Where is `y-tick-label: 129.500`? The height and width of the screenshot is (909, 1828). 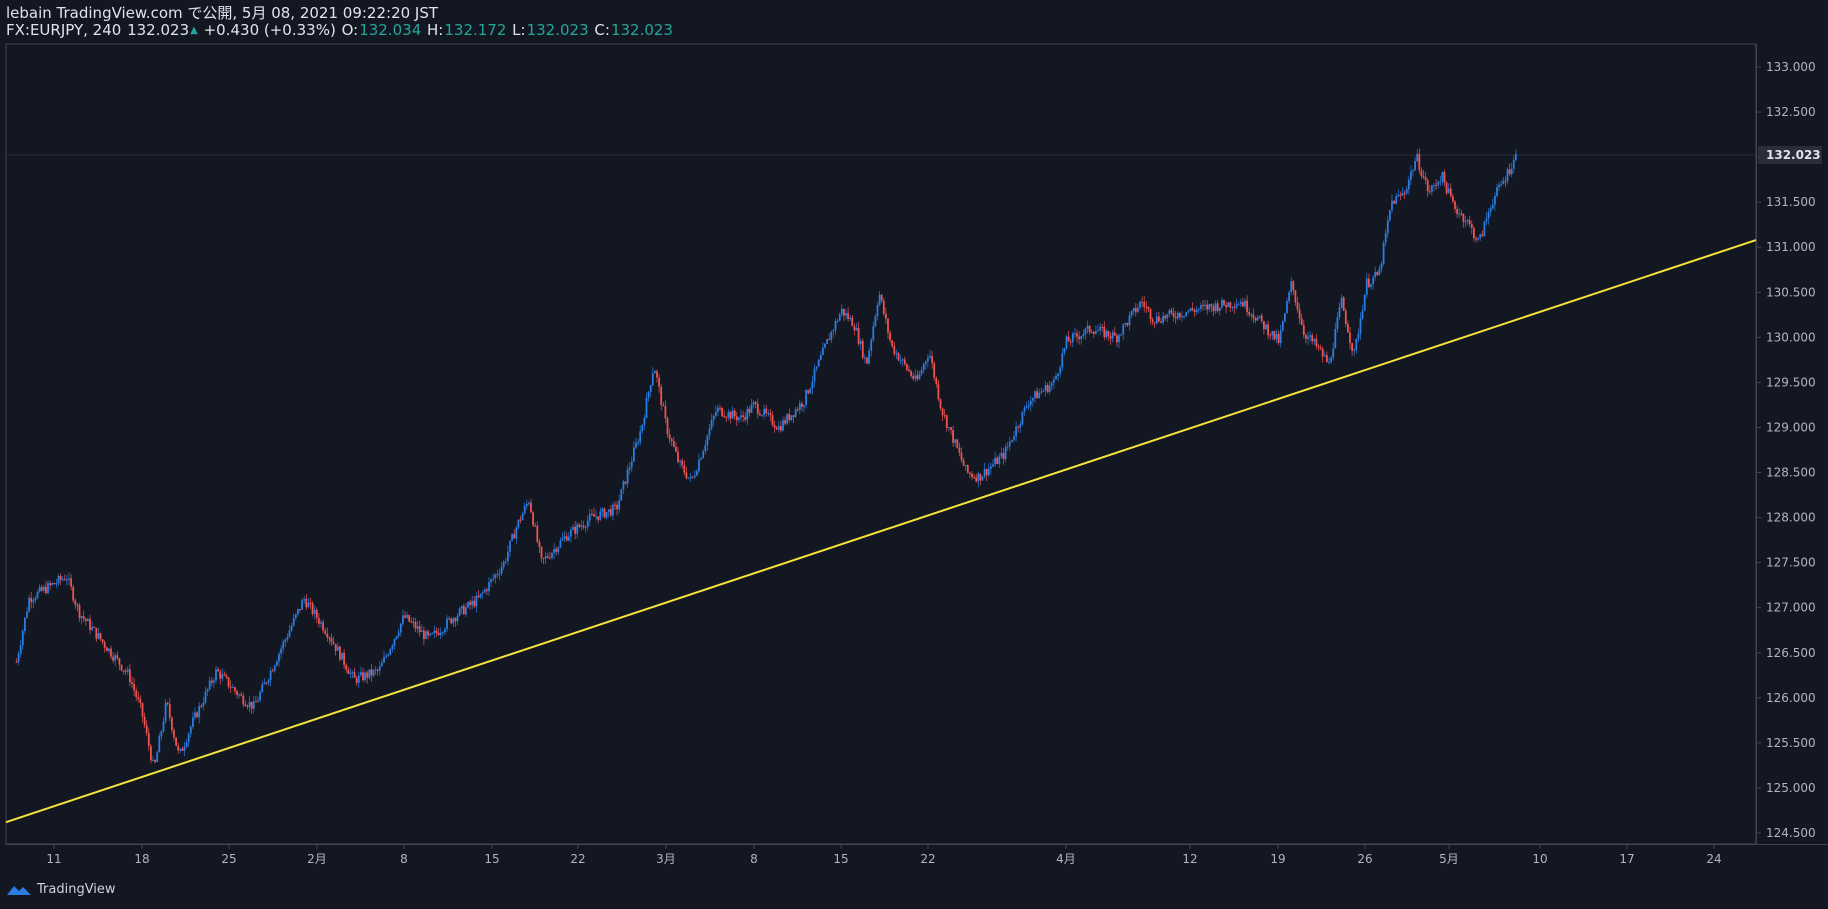 y-tick-label: 129.500 is located at coordinates (1791, 382).